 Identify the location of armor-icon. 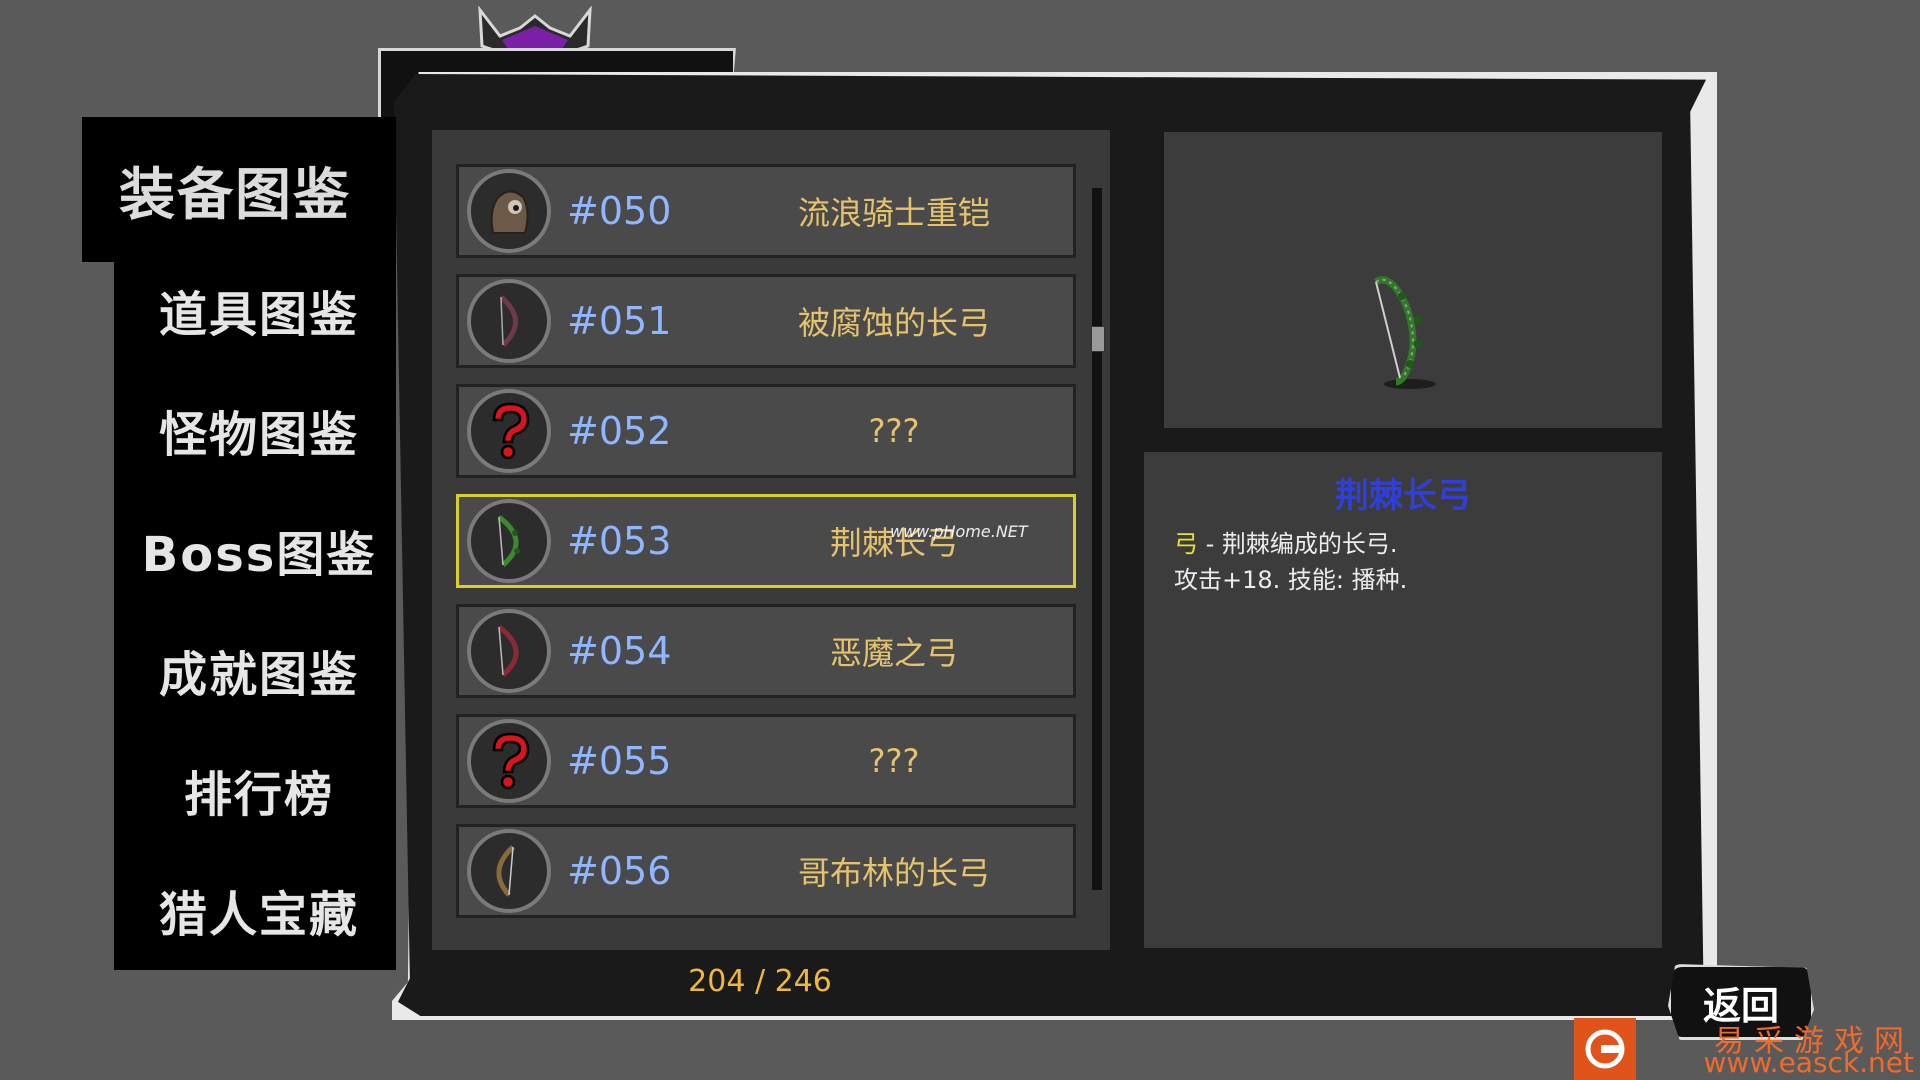
(509, 211).